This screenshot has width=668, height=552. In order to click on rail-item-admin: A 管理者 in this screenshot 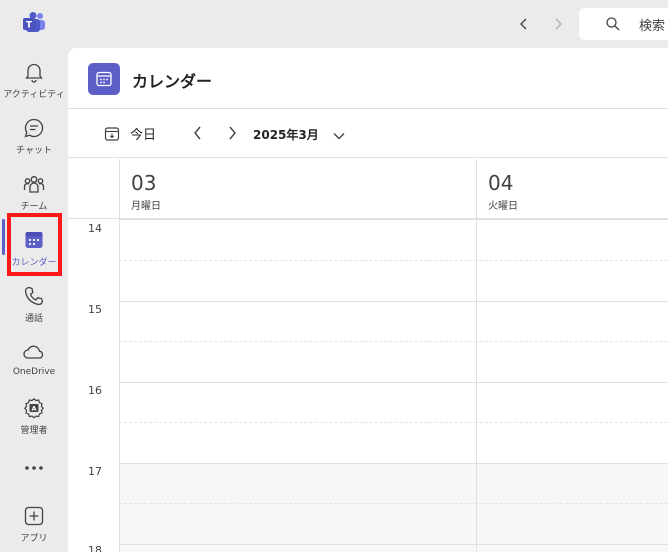, I will do `click(34, 416)`.